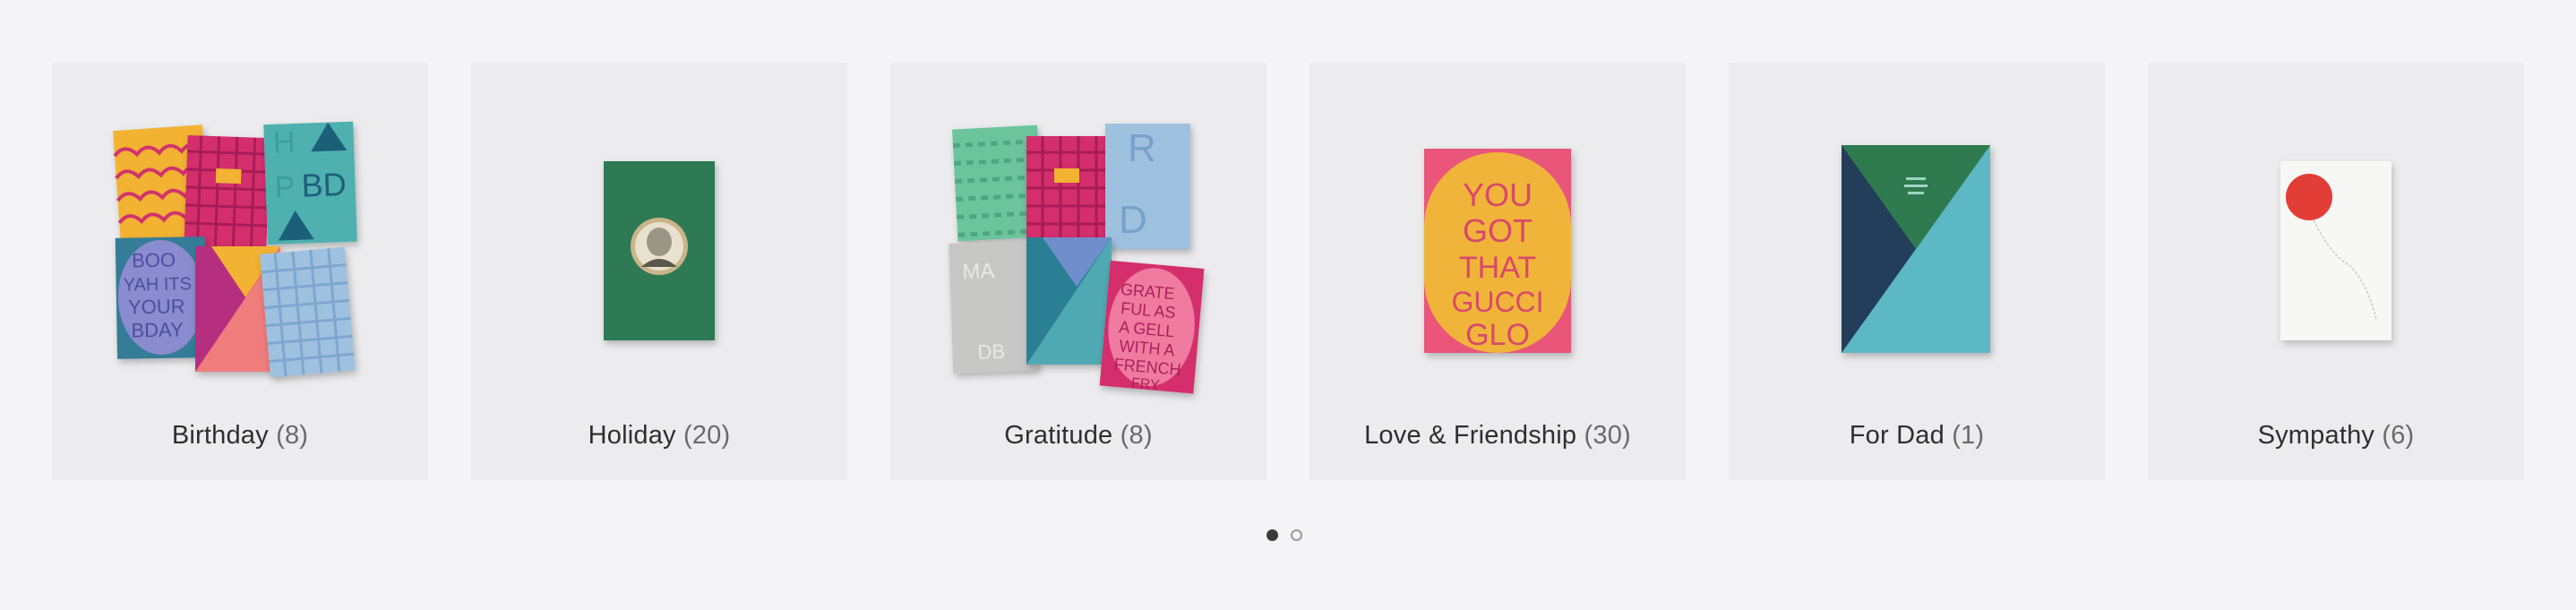  What do you see at coordinates (1917, 251) in the screenshot?
I see `dad-card-image` at bounding box center [1917, 251].